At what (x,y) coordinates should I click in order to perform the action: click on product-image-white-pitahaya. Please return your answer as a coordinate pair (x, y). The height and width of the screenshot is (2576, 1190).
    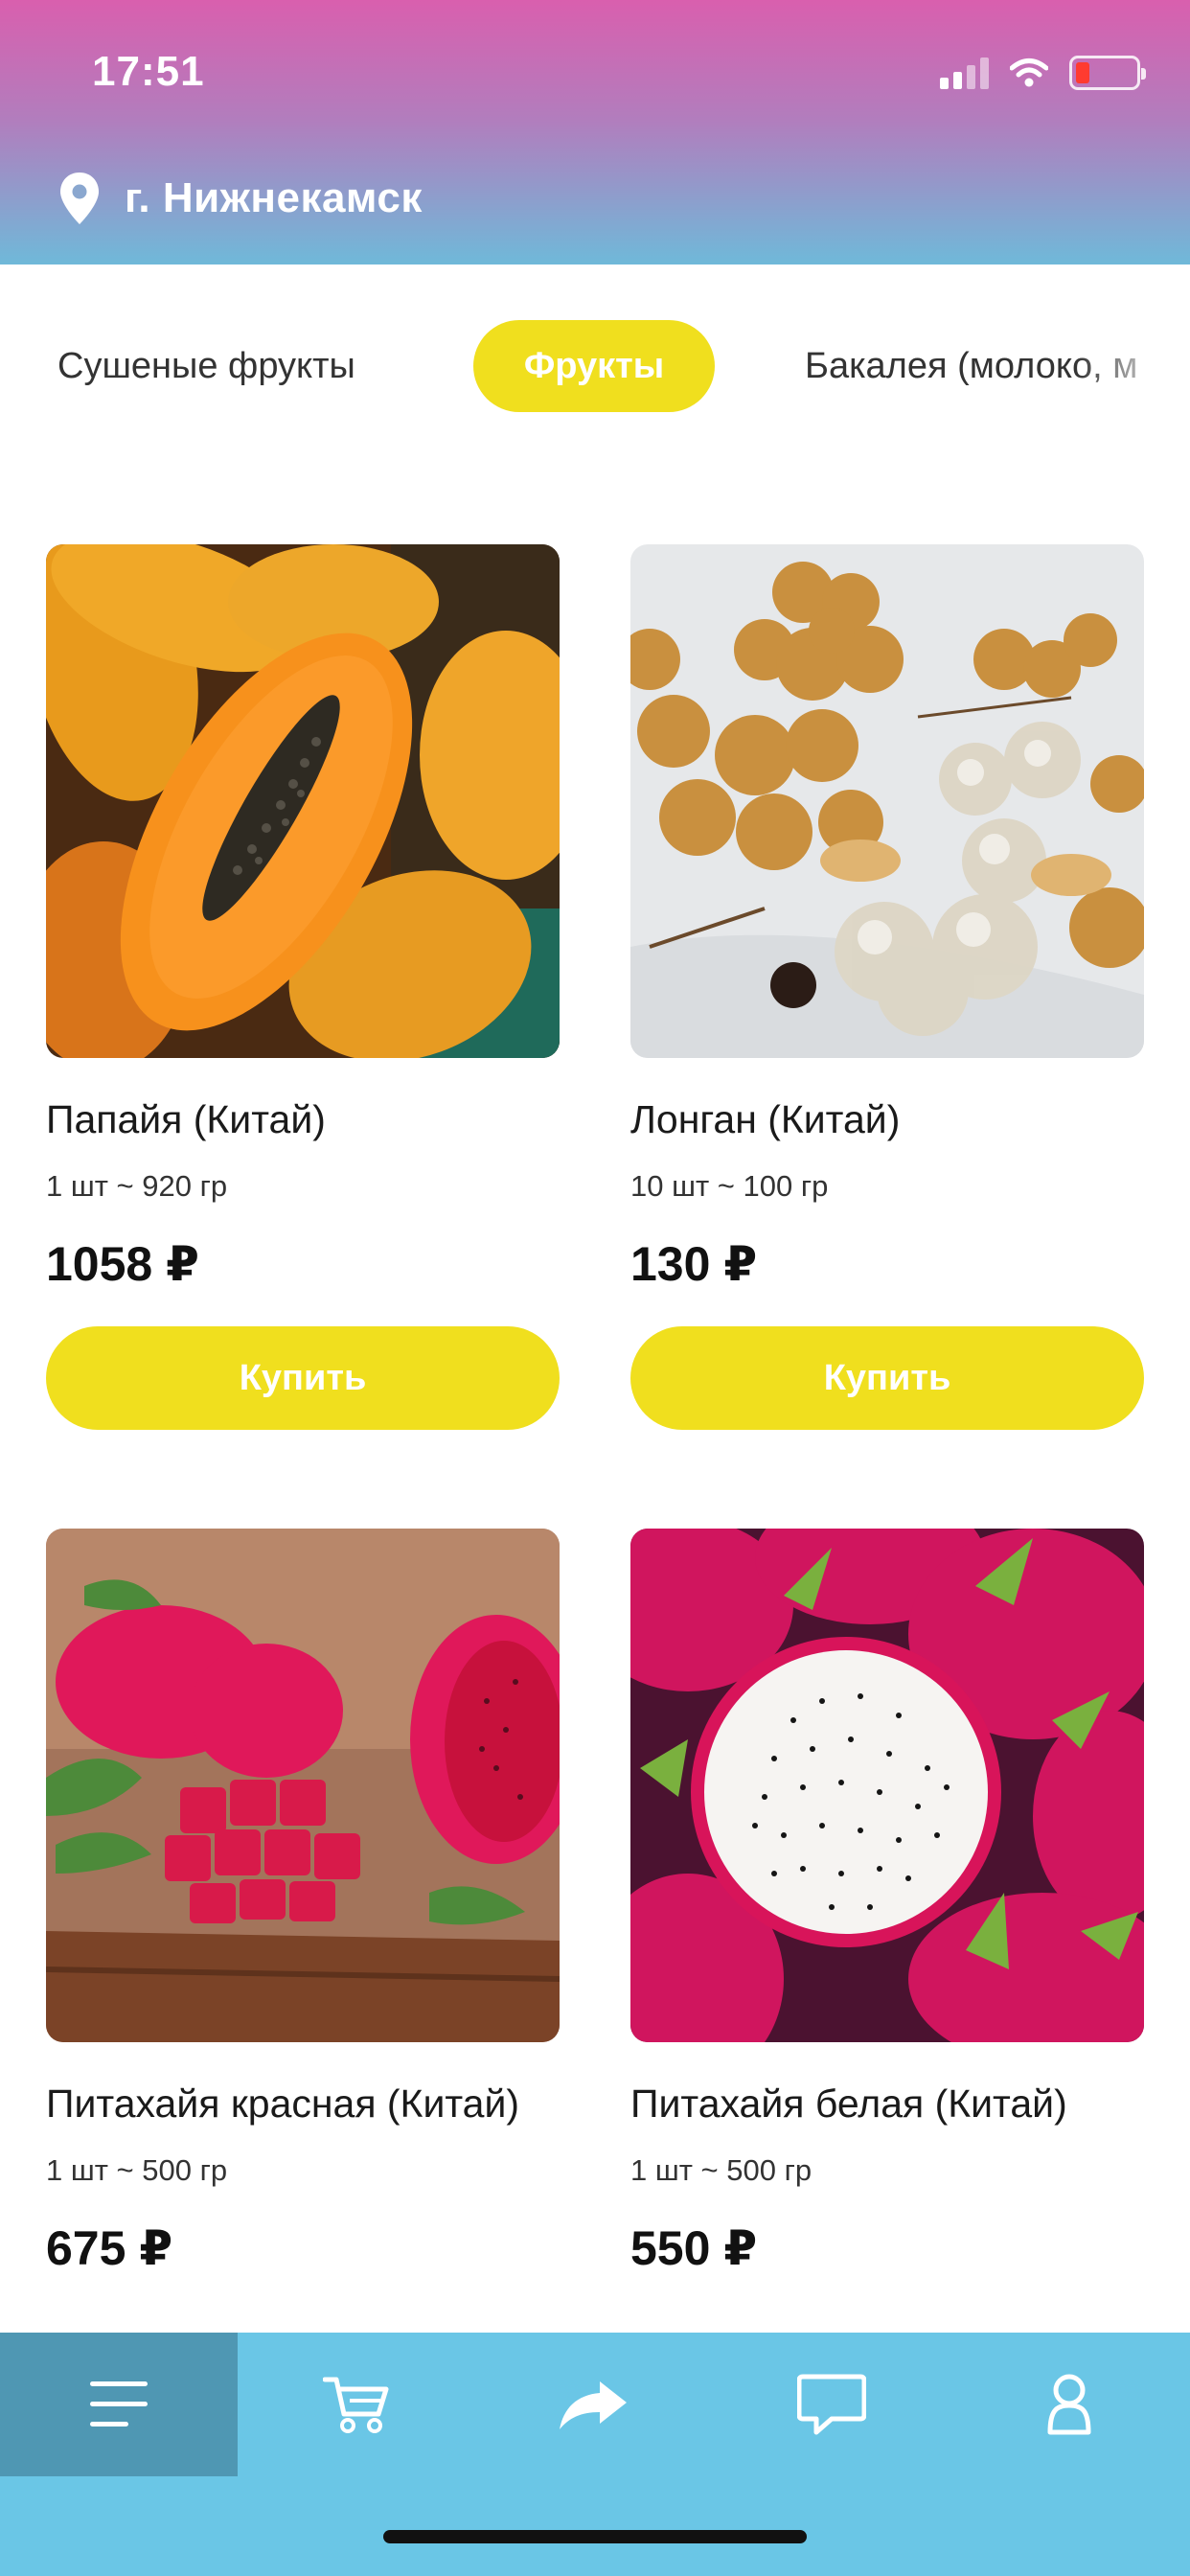
    Looking at the image, I should click on (887, 1786).